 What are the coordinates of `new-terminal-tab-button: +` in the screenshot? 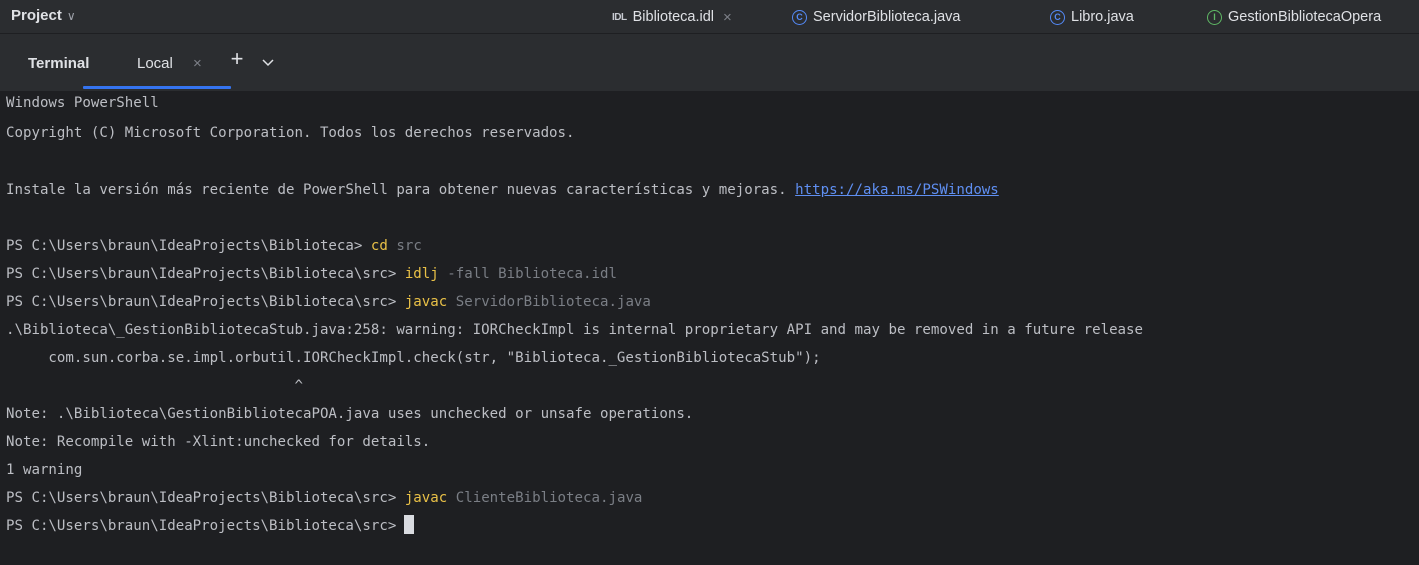 It's located at (237, 60).